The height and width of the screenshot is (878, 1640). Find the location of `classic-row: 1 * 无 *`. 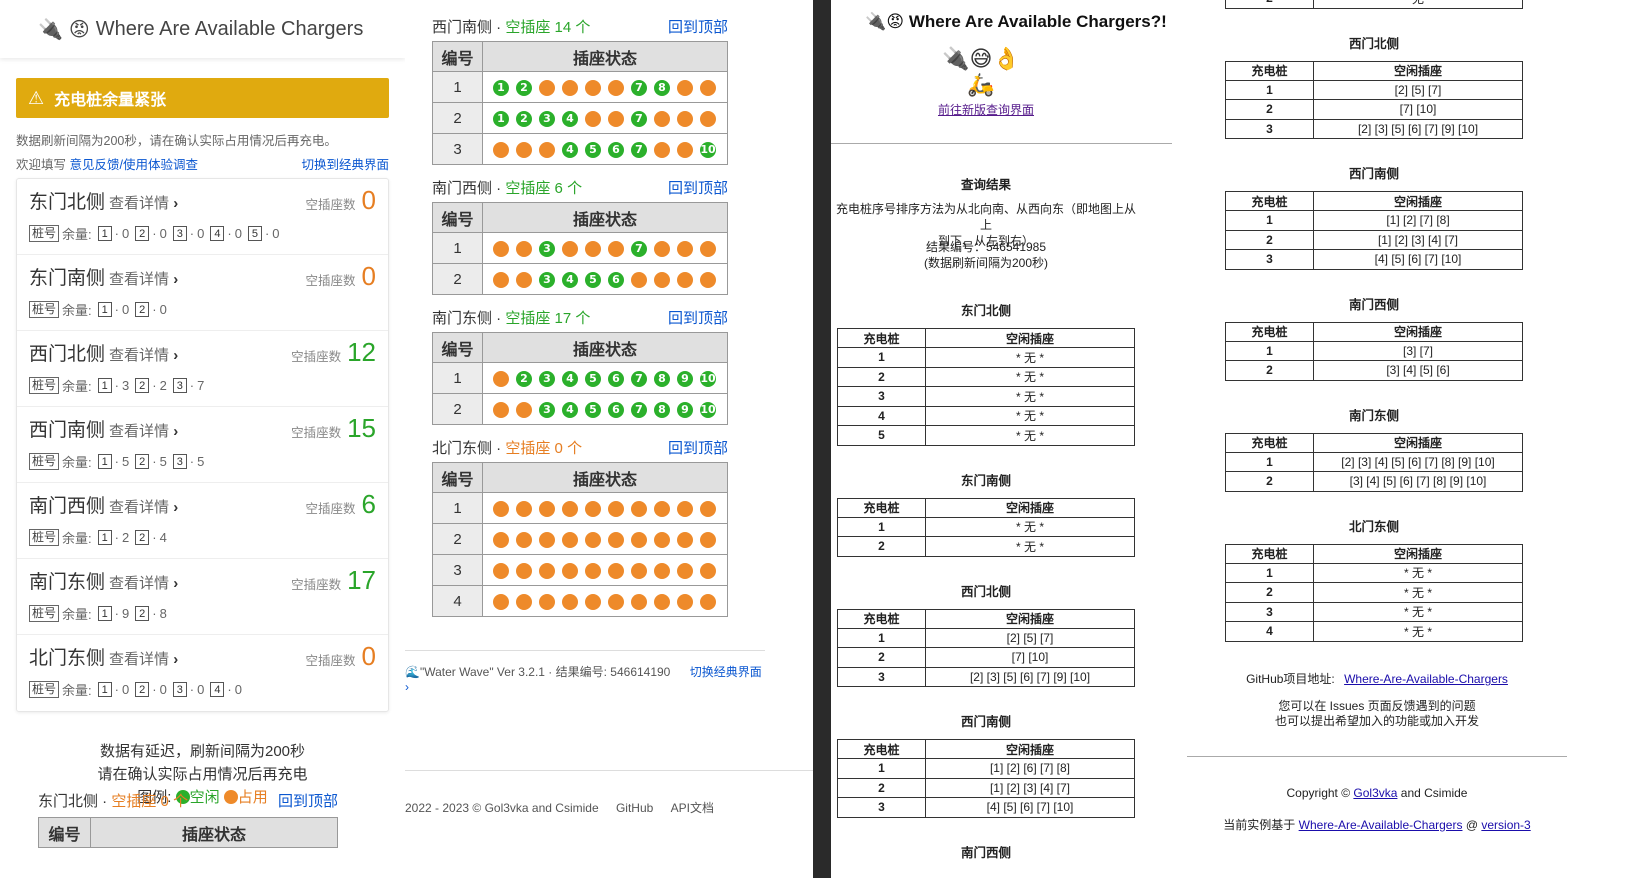

classic-row: 1 * 无 * is located at coordinates (986, 357).